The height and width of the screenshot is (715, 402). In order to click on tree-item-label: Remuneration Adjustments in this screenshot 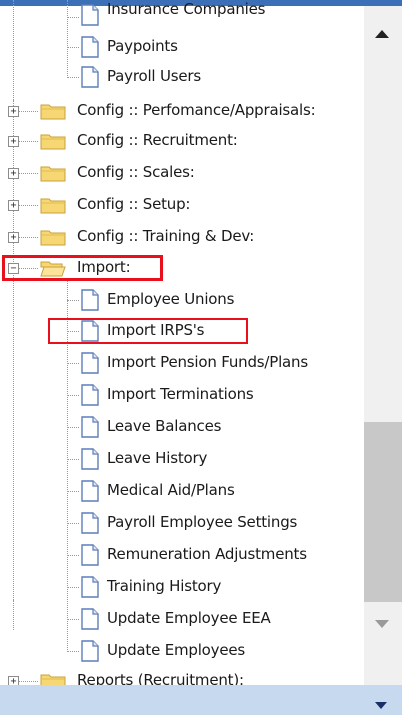, I will do `click(207, 554)`.